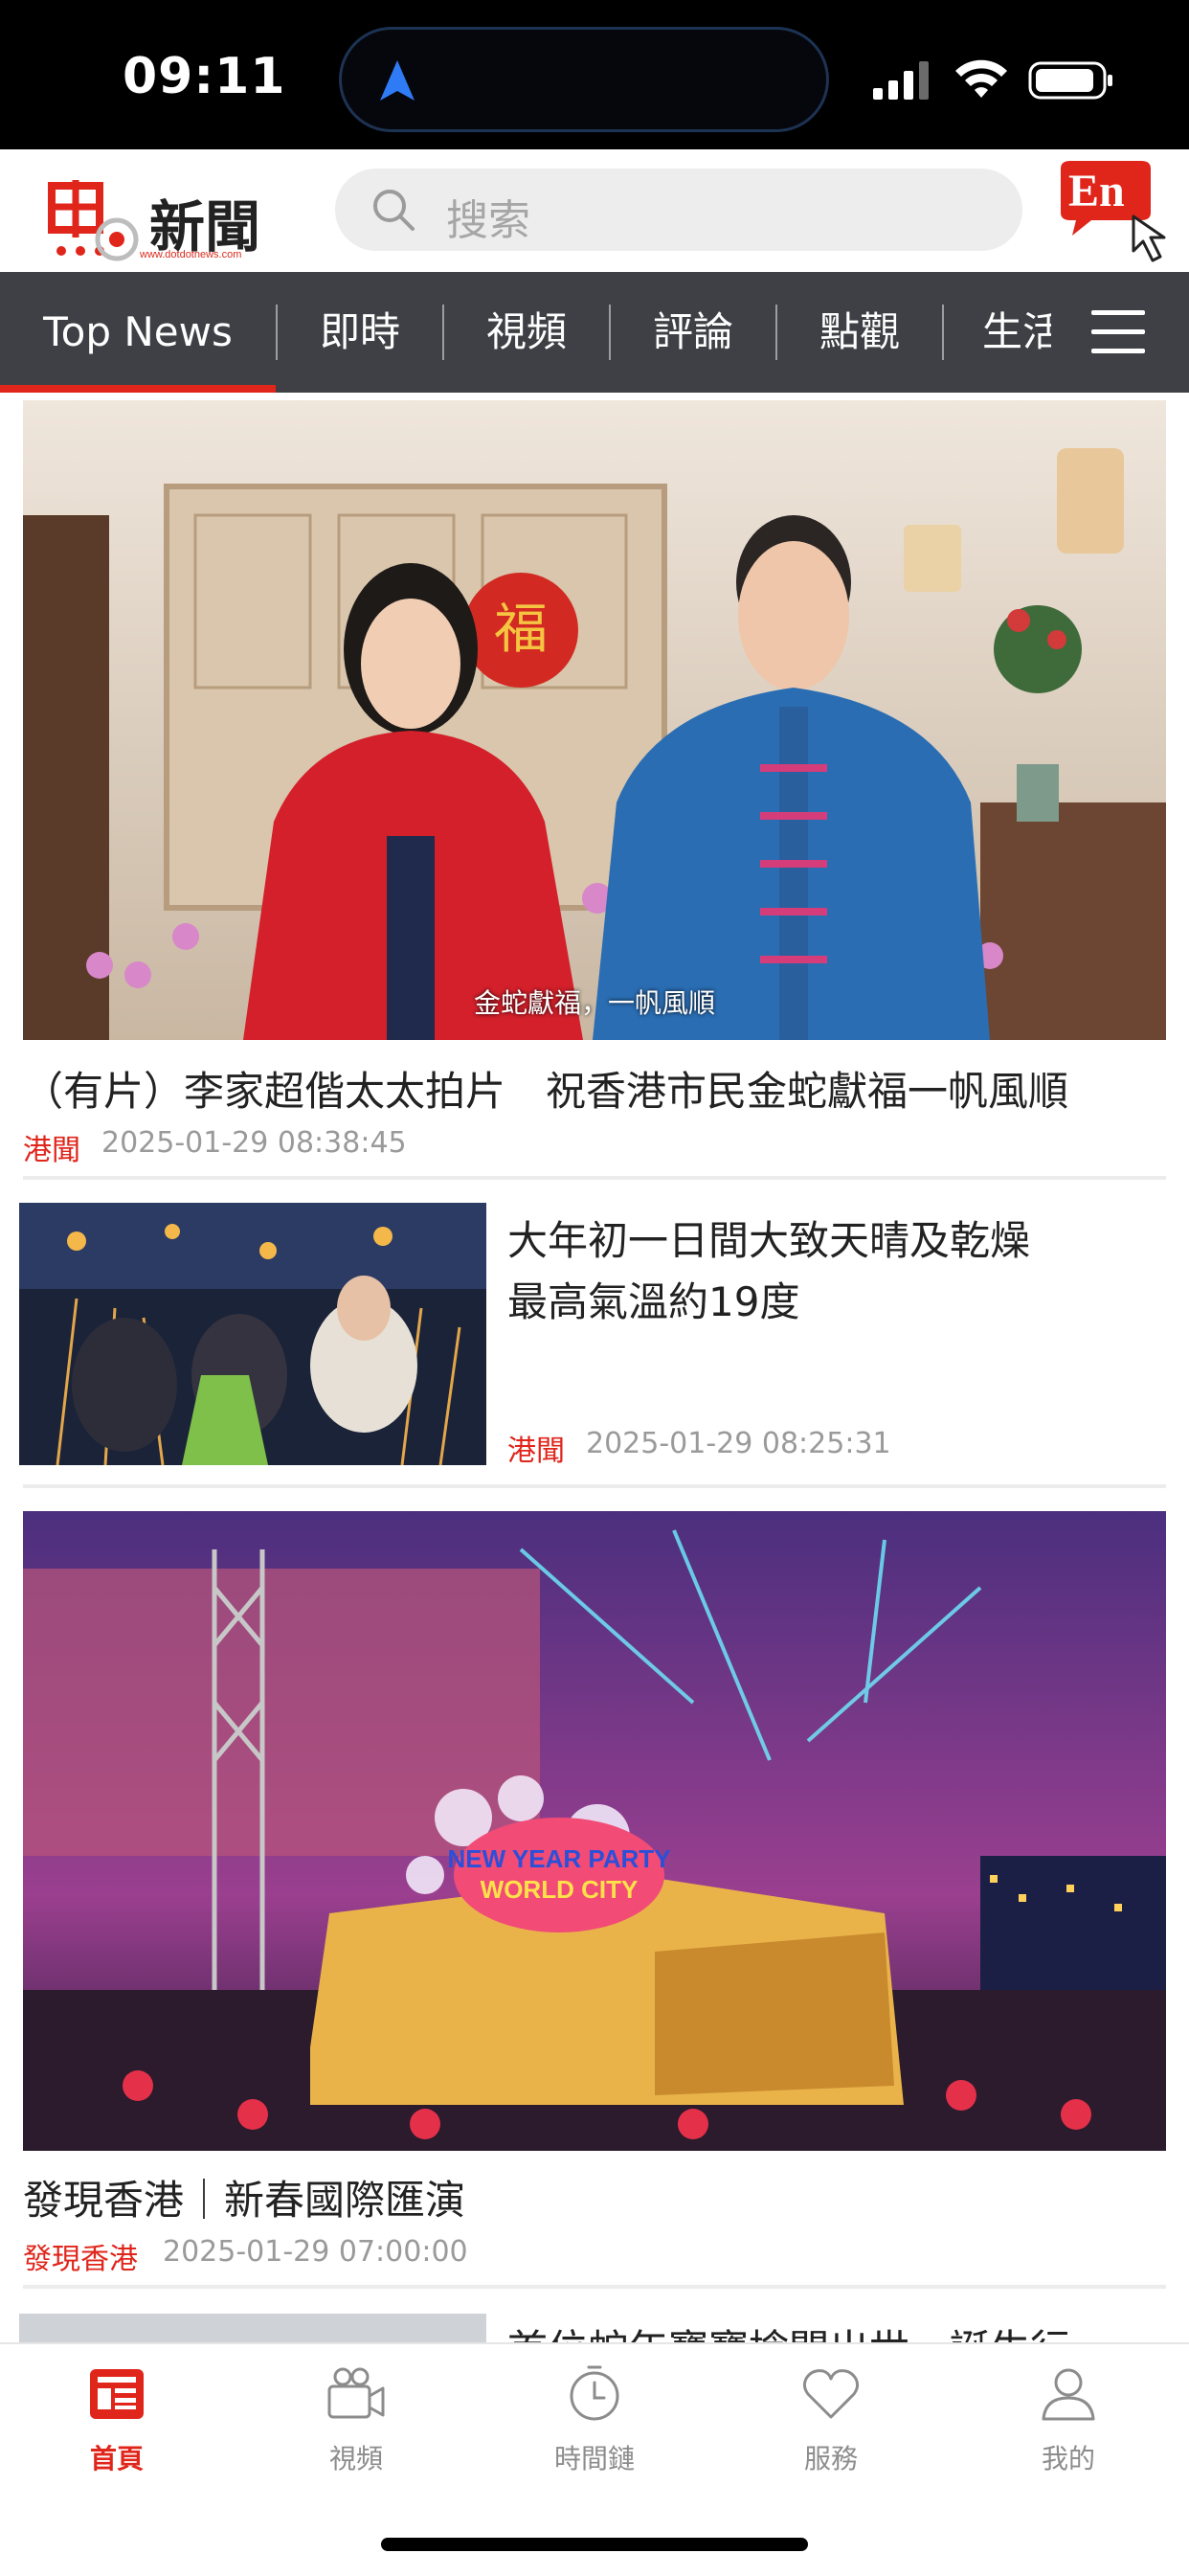  I want to click on article-title: 發現香港｜新春國際匯演, so click(244, 2197).